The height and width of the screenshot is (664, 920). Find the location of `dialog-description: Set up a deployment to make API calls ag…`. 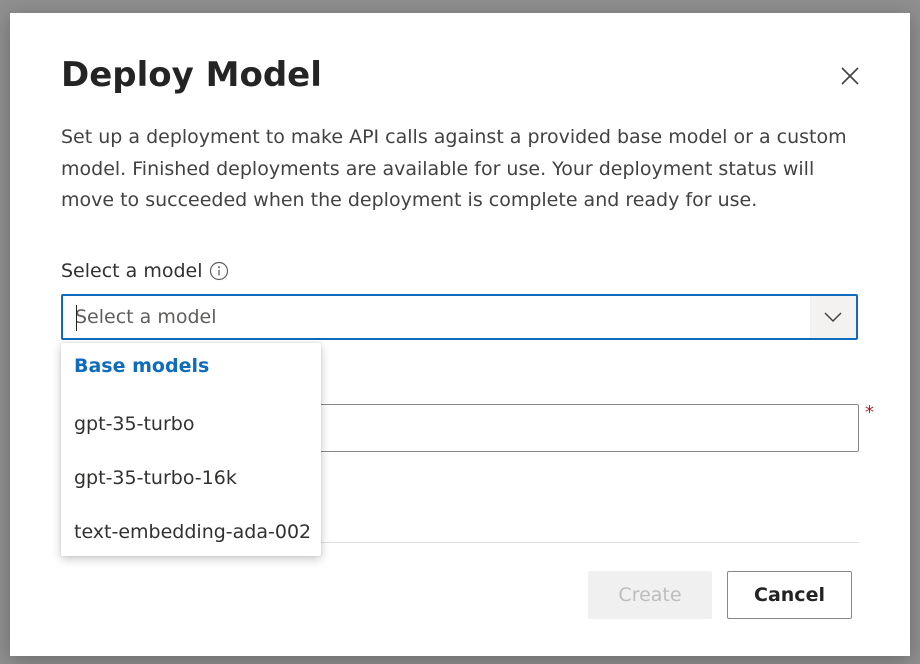

dialog-description: Set up a deployment to make API calls ag… is located at coordinates (454, 168).